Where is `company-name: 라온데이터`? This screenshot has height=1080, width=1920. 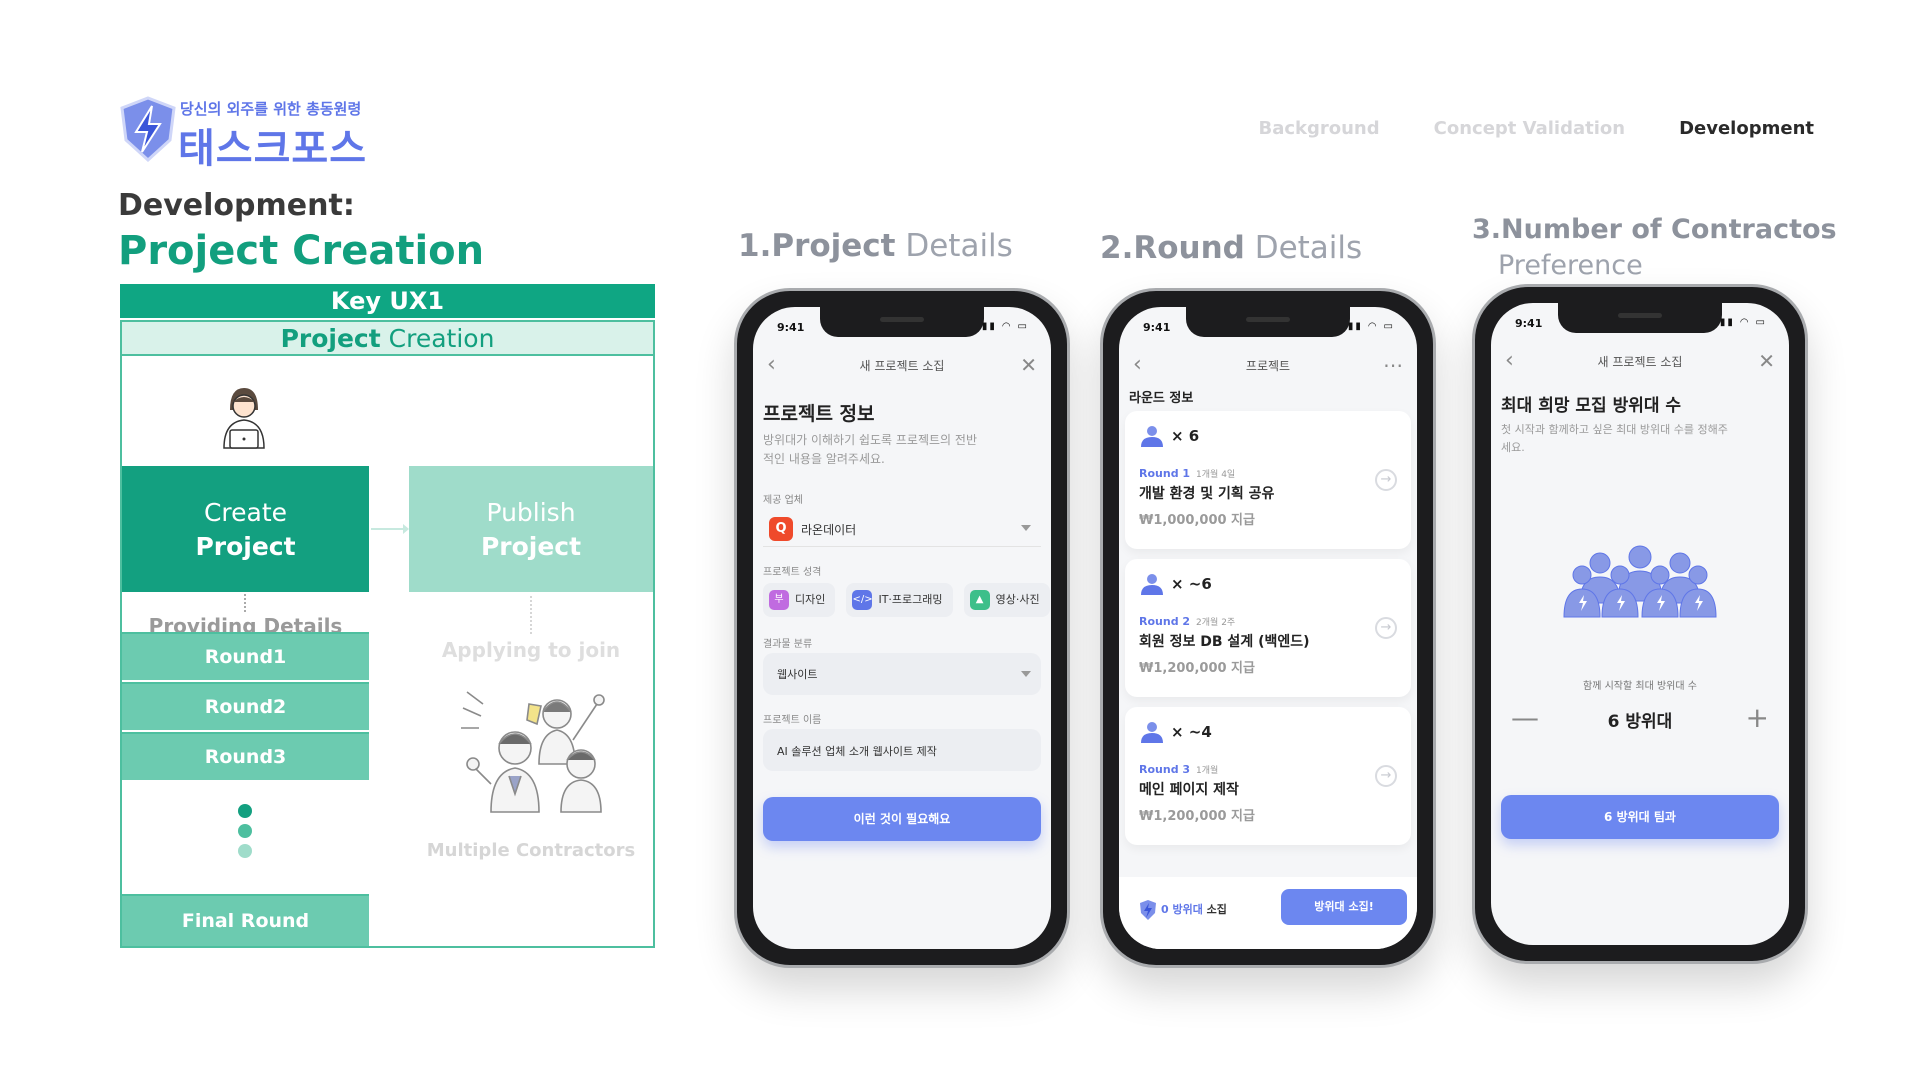
company-name: 라온데이터 is located at coordinates (829, 530).